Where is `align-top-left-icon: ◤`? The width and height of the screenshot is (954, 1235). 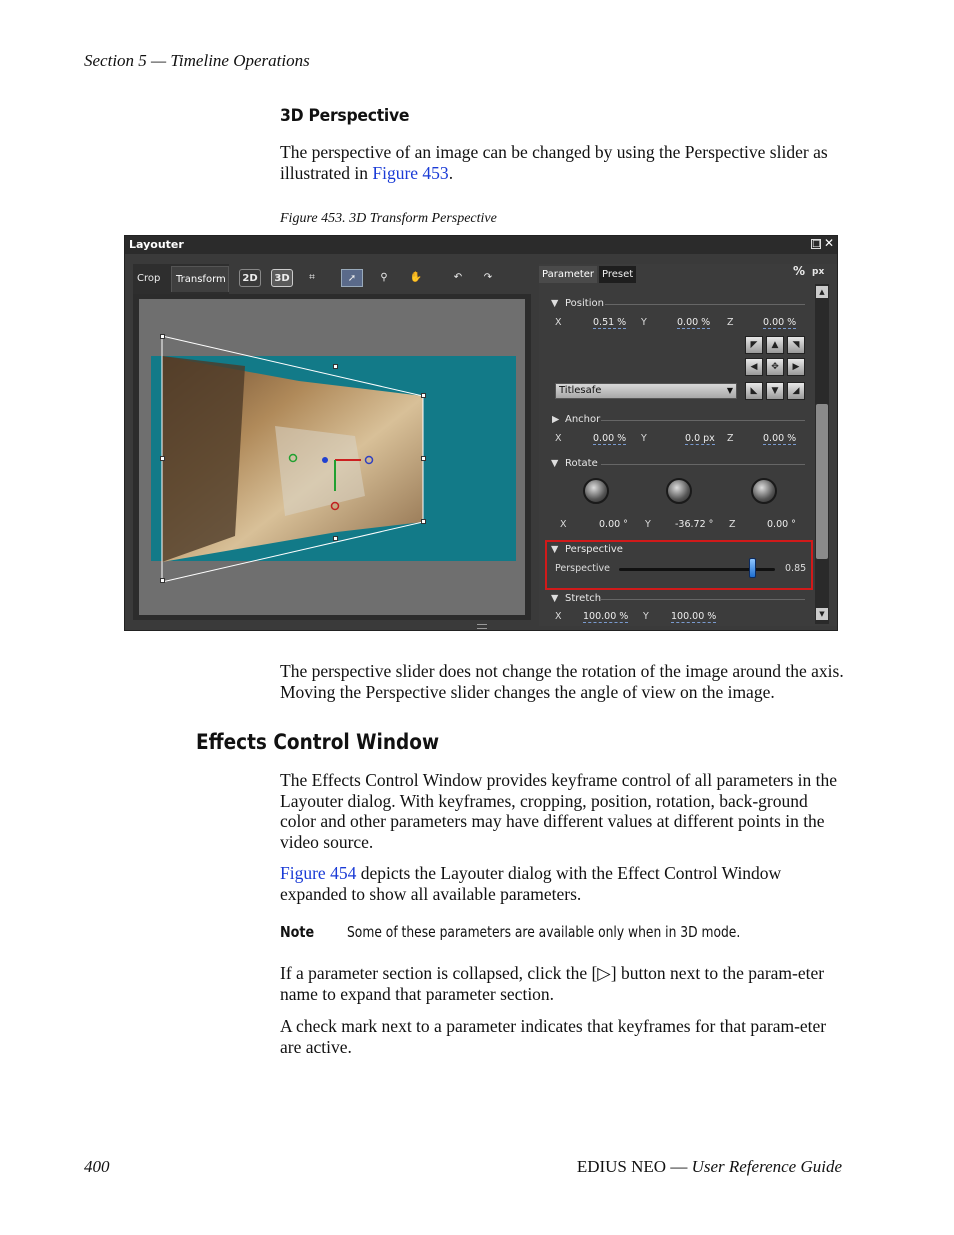
align-top-left-icon: ◤ is located at coordinates (754, 345).